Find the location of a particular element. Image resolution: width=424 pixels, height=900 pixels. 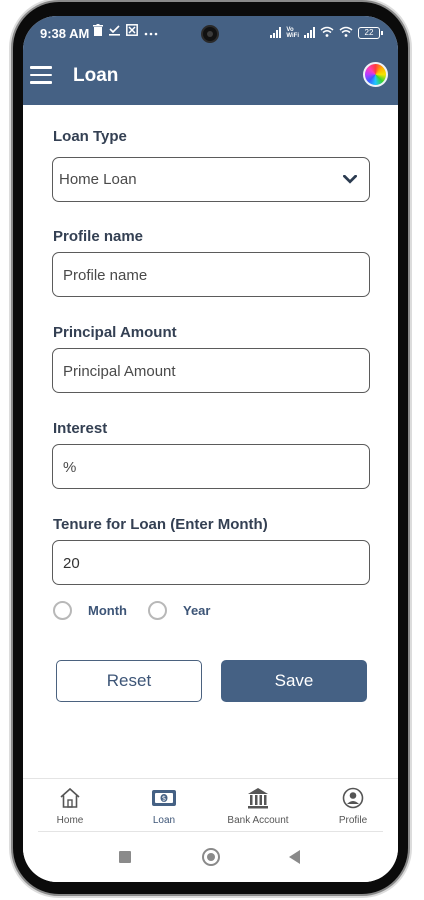

nav-item-home: Home is located at coordinates (70, 805).